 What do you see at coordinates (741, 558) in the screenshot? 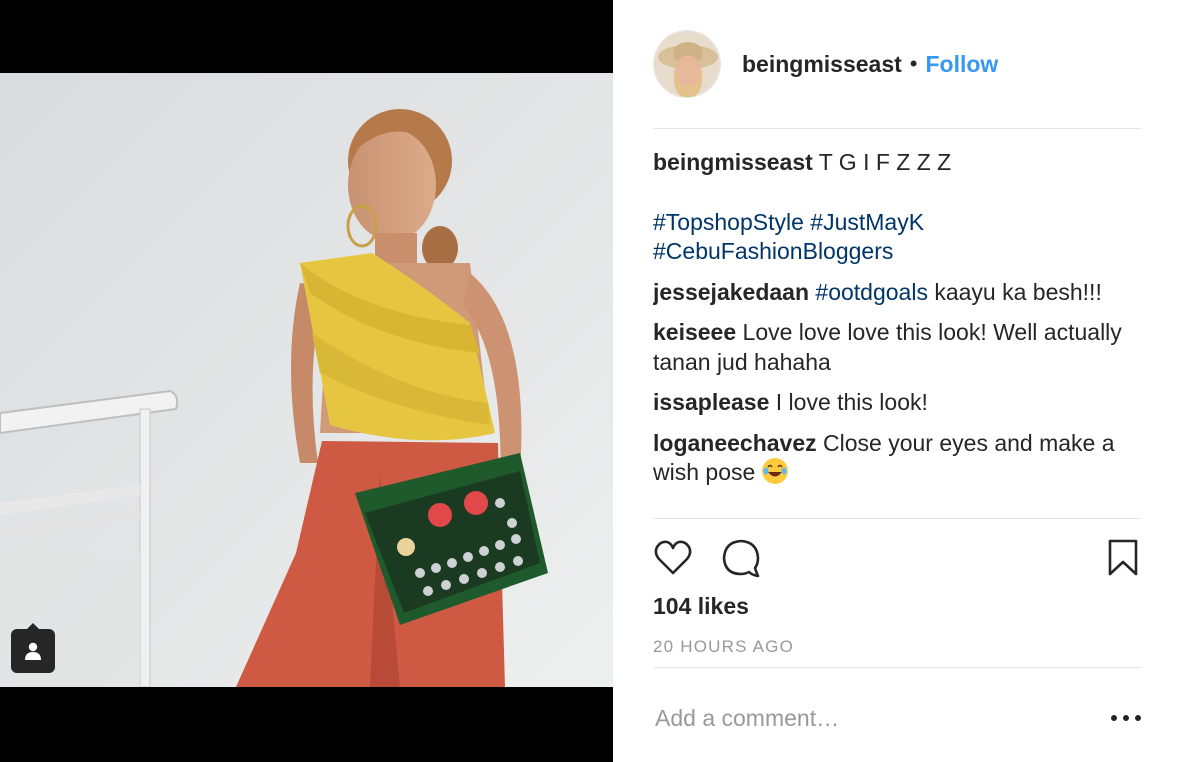
I see `speech-bubble-icon` at bounding box center [741, 558].